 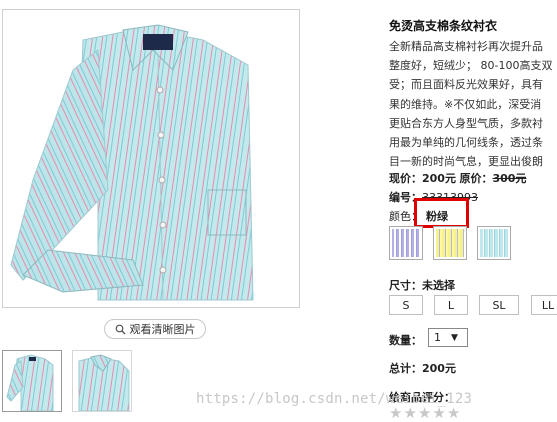 I want to click on total-row: 总计：200元, so click(x=422, y=368).